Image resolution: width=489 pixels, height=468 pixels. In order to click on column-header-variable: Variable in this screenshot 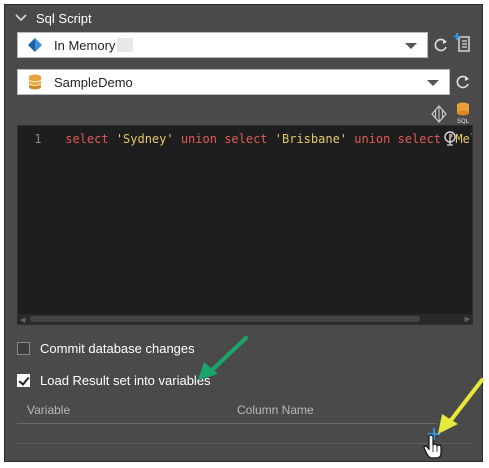, I will do `click(49, 410)`.